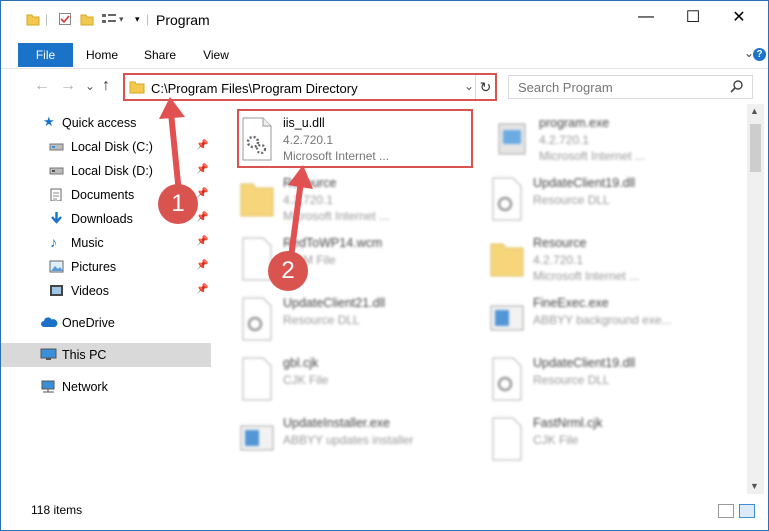  Describe the element at coordinates (236, 178) in the screenshot. I see `annotation-arrows` at that location.